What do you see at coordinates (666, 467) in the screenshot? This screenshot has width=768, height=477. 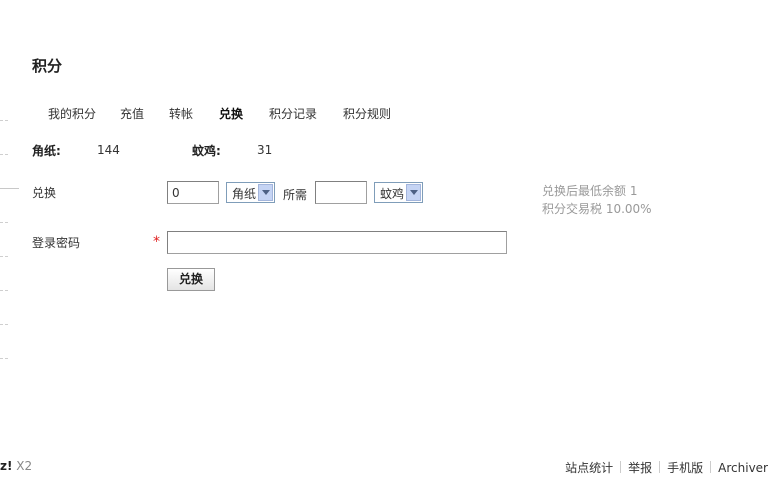 I see `footer-links: 站点统计 举报 手机版 Archiver` at bounding box center [666, 467].